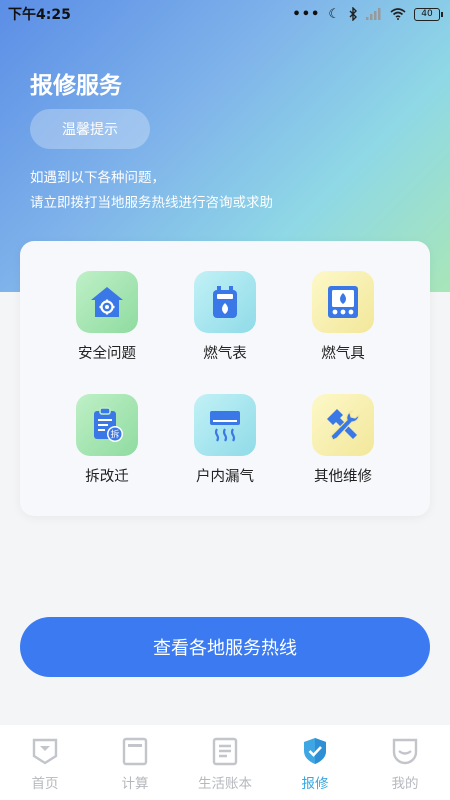 Image resolution: width=450 pixels, height=800 pixels. What do you see at coordinates (225, 751) in the screenshot?
I see `ledger-icon` at bounding box center [225, 751].